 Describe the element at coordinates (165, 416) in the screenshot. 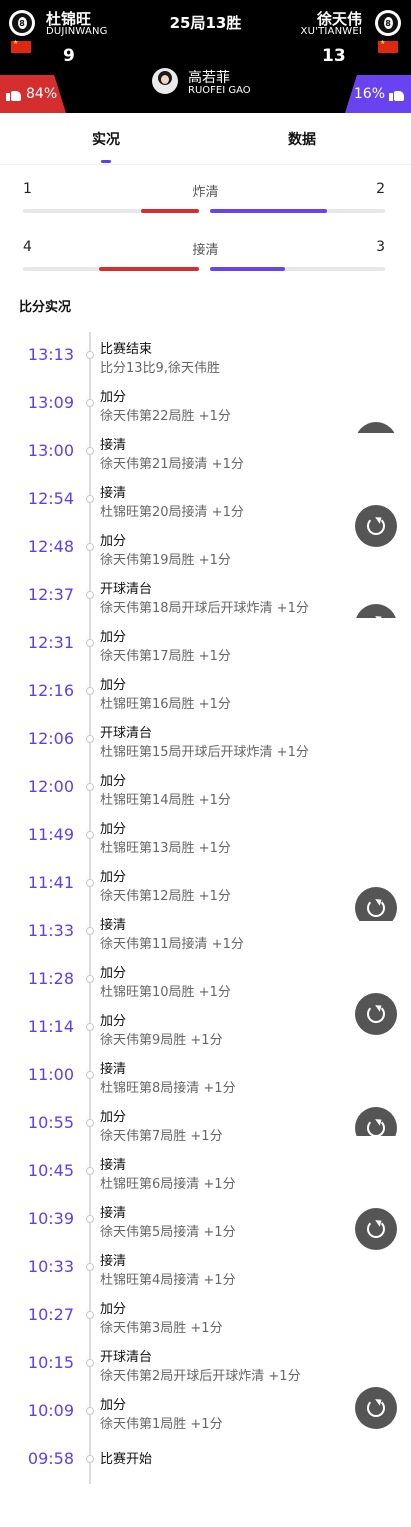

I see `event-detail: 徐天伟第22局胜 +1分` at that location.